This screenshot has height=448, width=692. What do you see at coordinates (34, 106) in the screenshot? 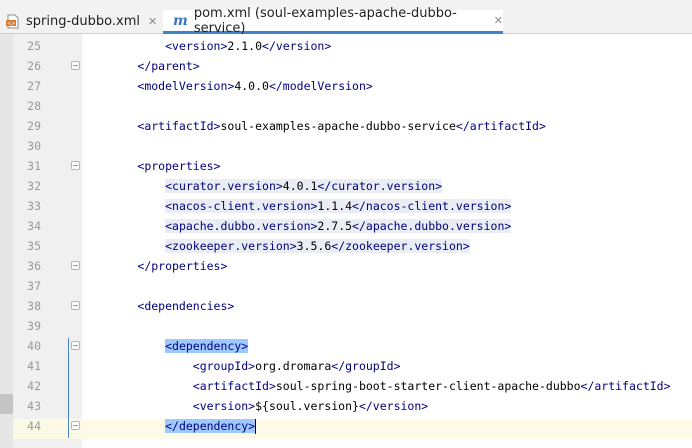
I see `line-number: 28` at bounding box center [34, 106].